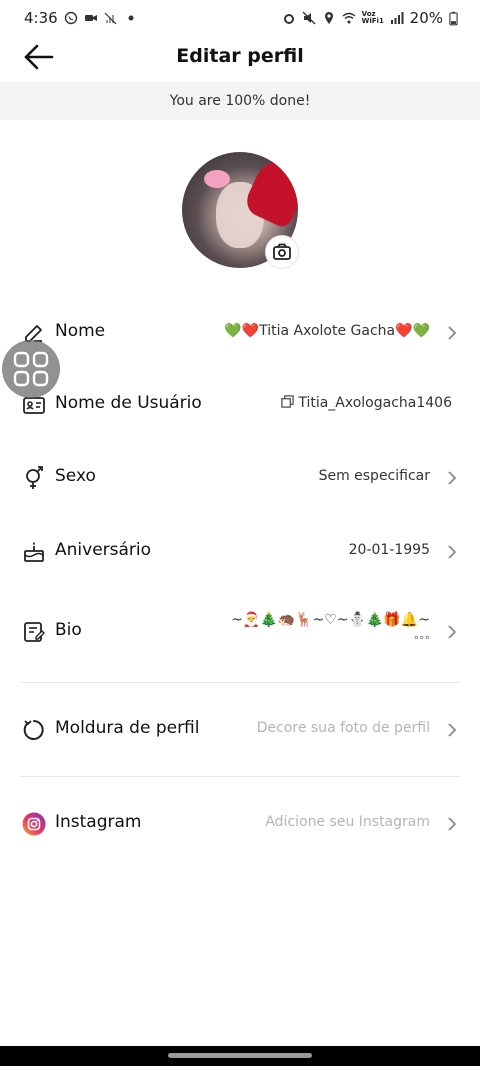  I want to click on status-time: 4:36, so click(41, 18).